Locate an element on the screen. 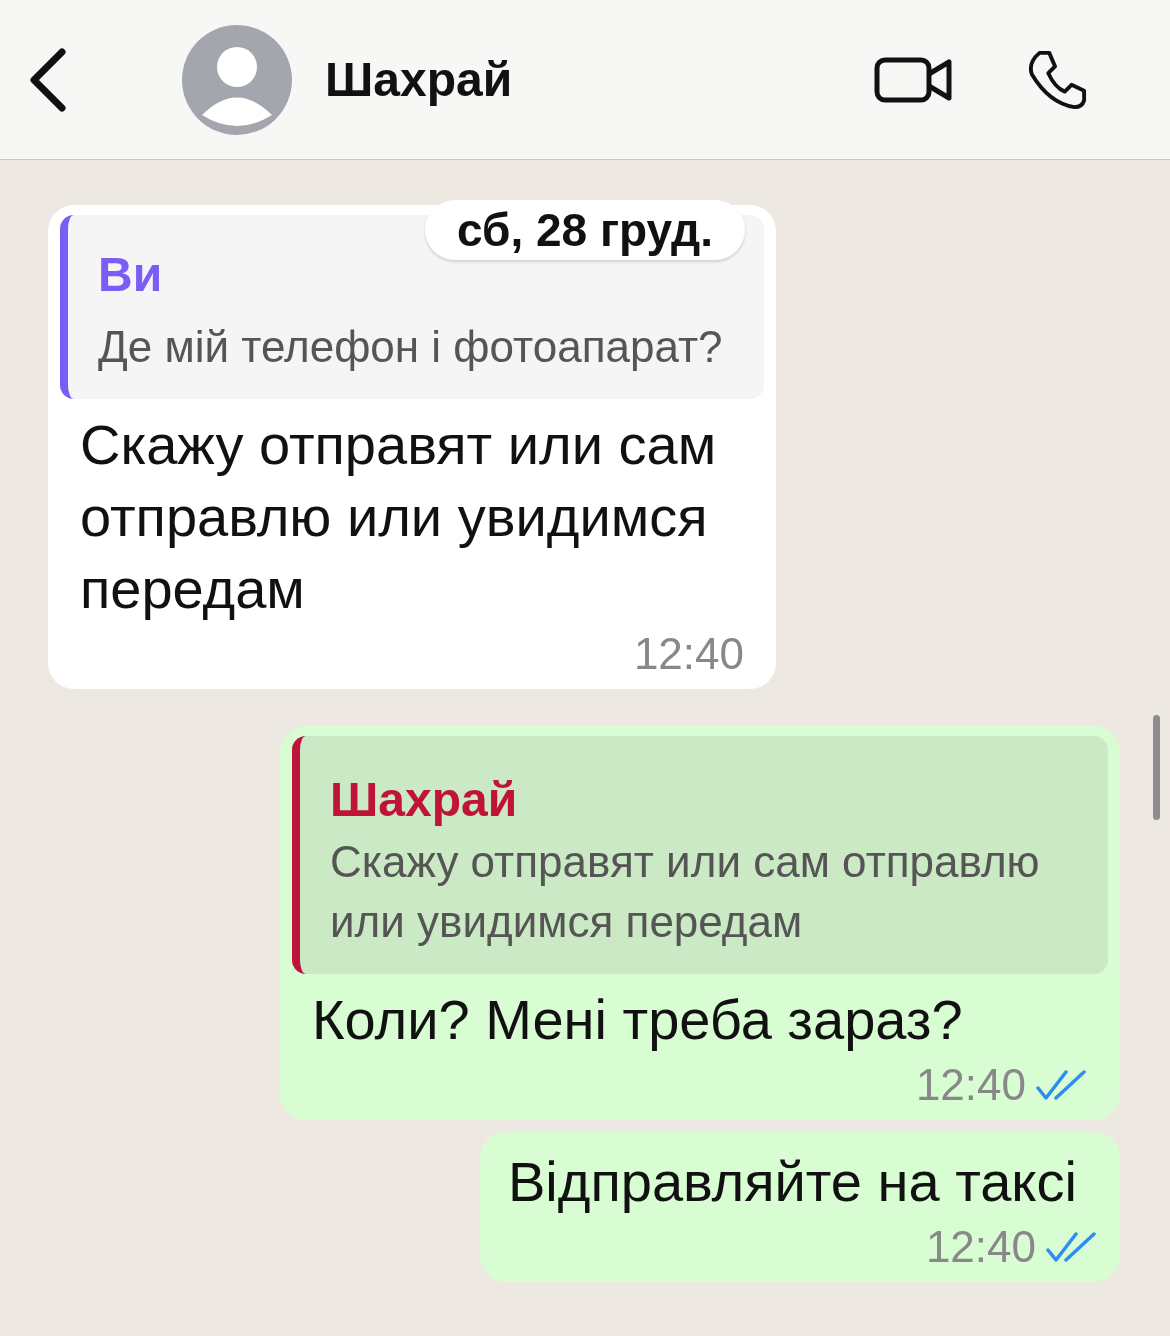 The image size is (1170, 1336). quote-author: Ви is located at coordinates (131, 275).